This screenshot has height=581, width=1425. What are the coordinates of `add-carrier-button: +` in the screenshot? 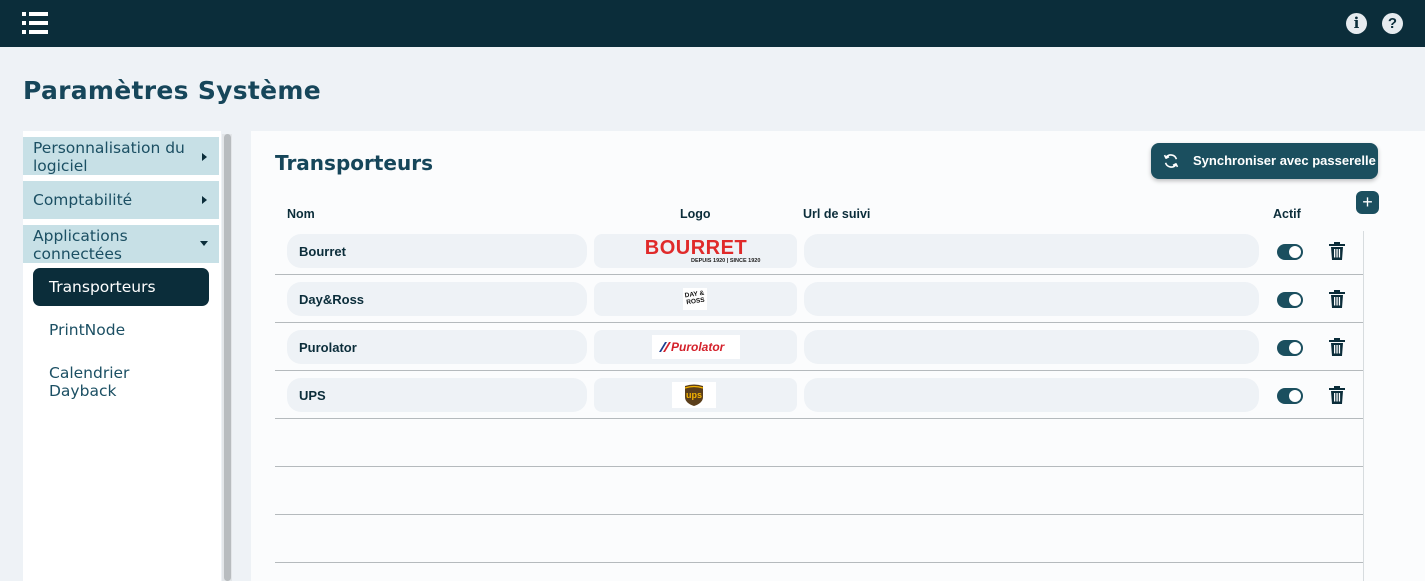 It's located at (1367, 202).